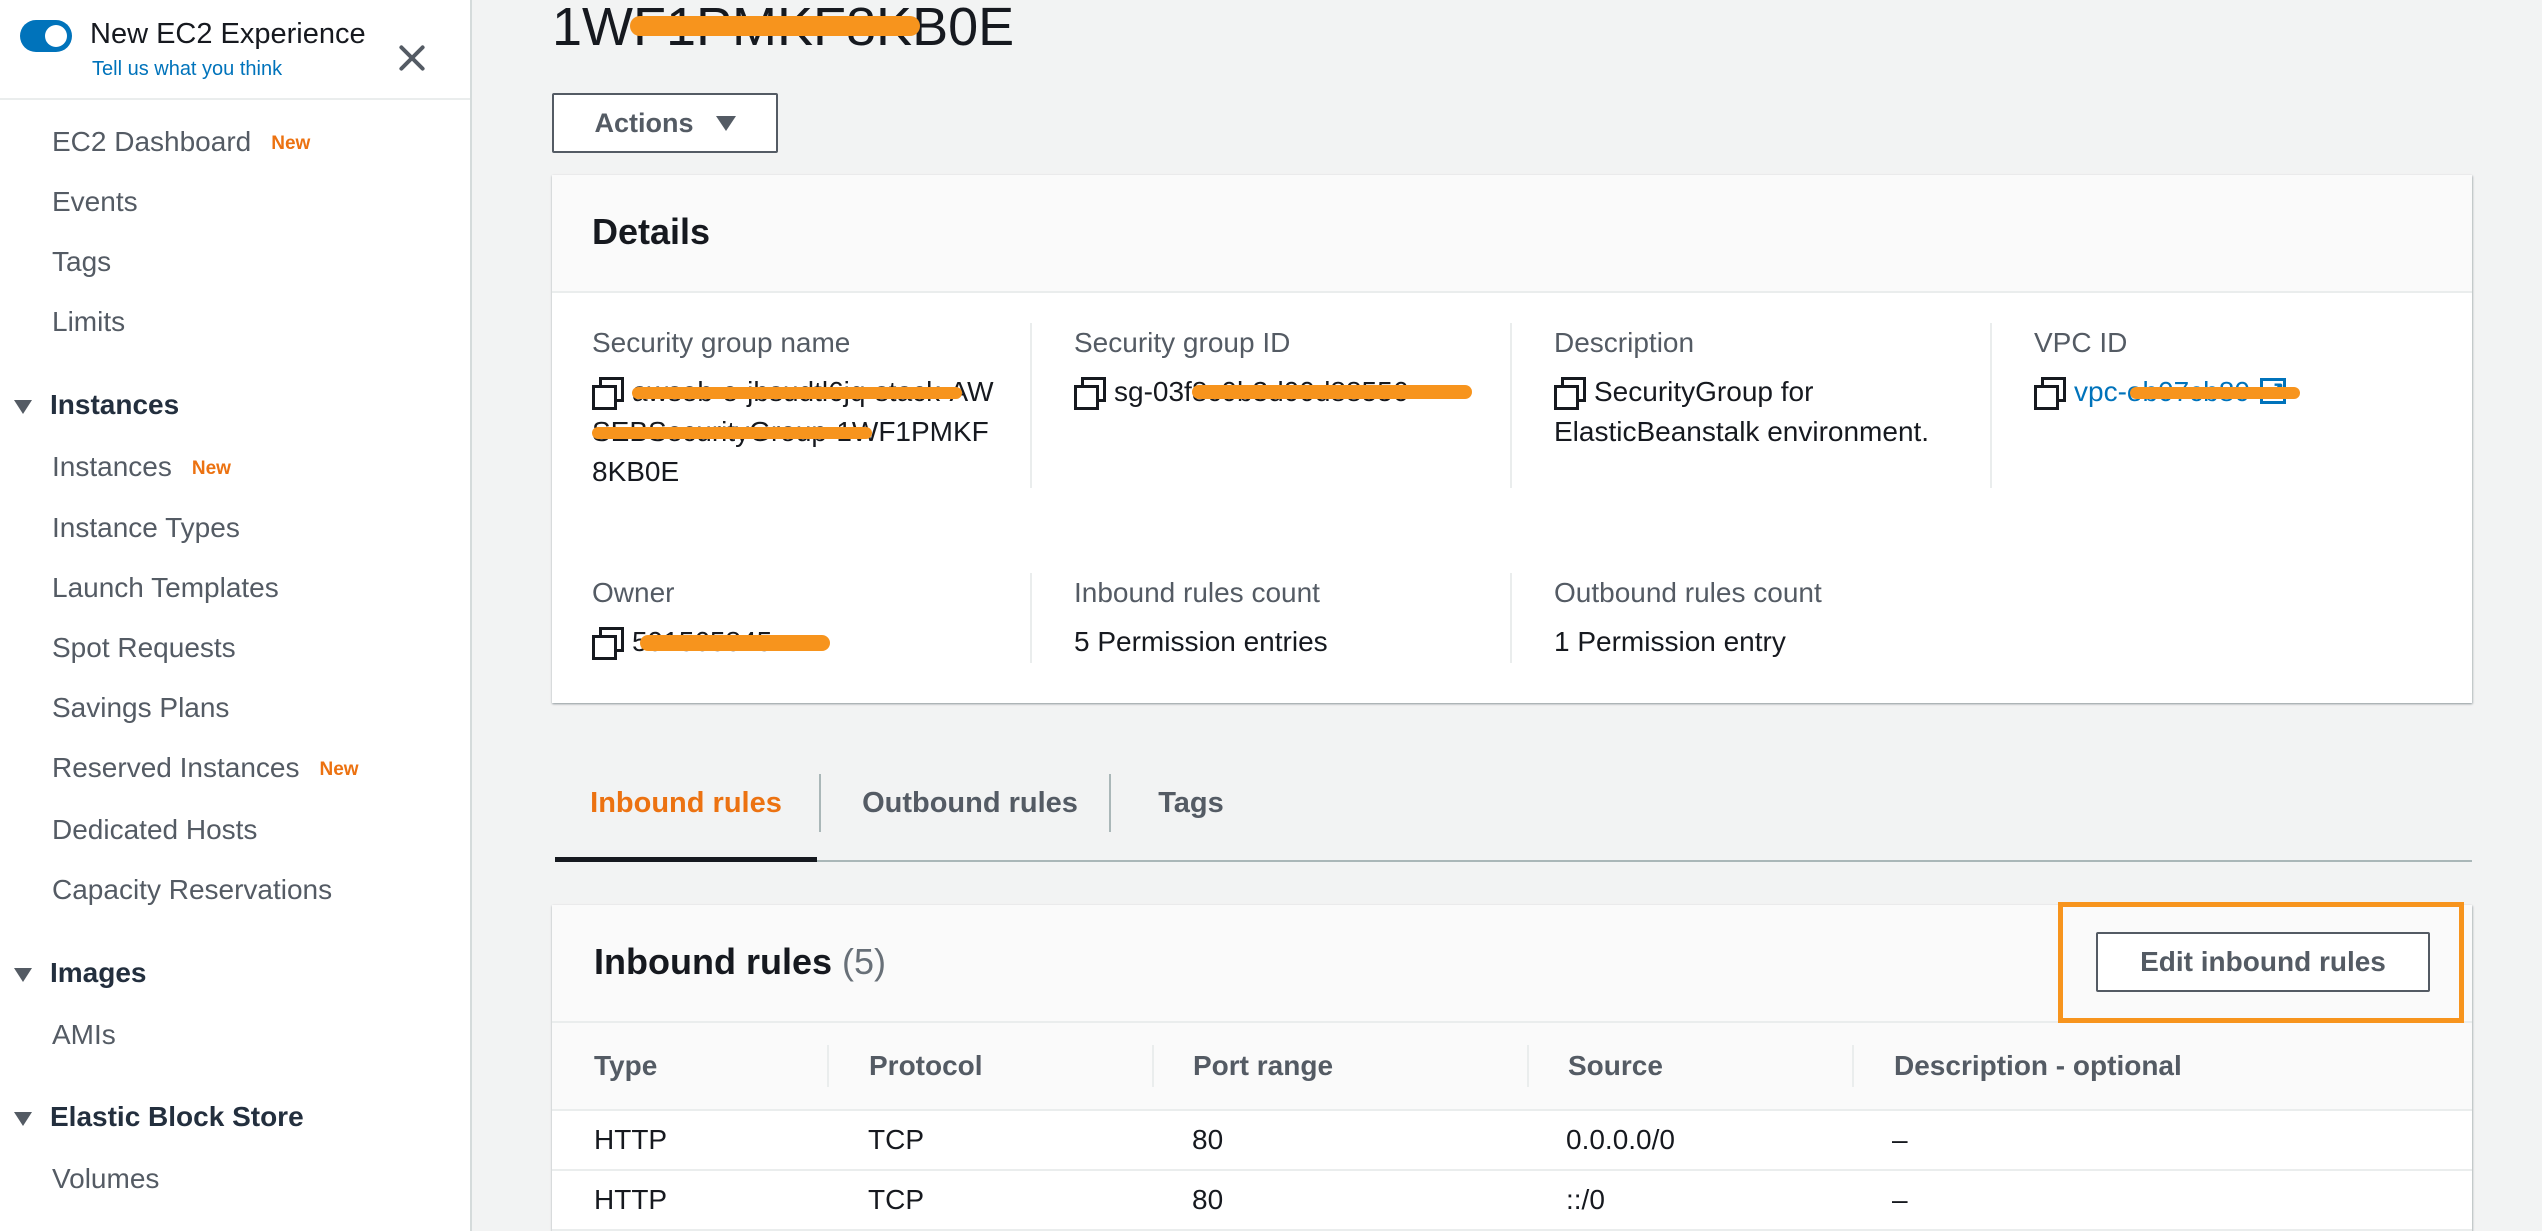  I want to click on cell-description: –, so click(1900, 1139).